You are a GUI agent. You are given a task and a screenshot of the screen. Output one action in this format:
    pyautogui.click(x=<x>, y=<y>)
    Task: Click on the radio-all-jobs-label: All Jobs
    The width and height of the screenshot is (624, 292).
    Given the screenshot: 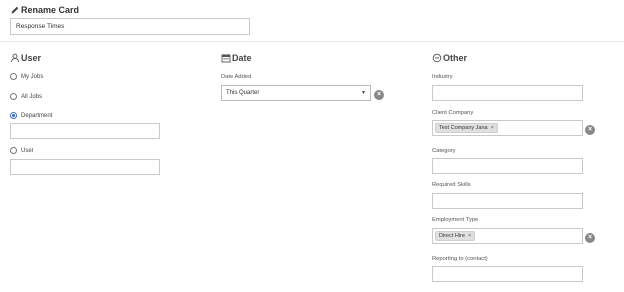 What is the action you would take?
    pyautogui.click(x=32, y=96)
    